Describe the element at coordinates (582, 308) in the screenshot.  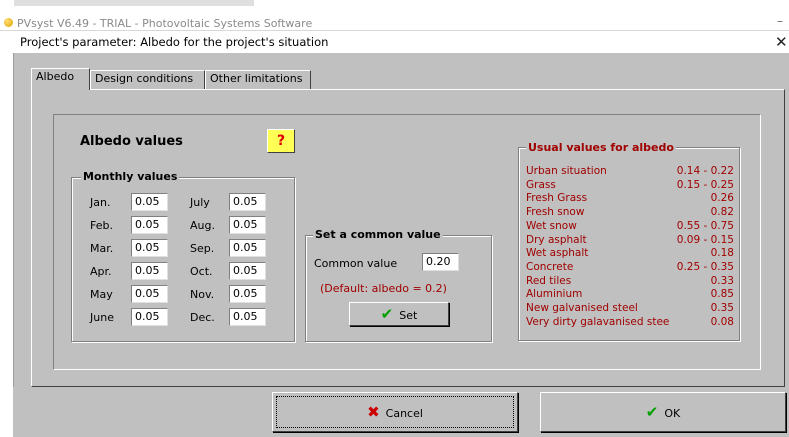
I see `surface-name: New galvanised steel` at that location.